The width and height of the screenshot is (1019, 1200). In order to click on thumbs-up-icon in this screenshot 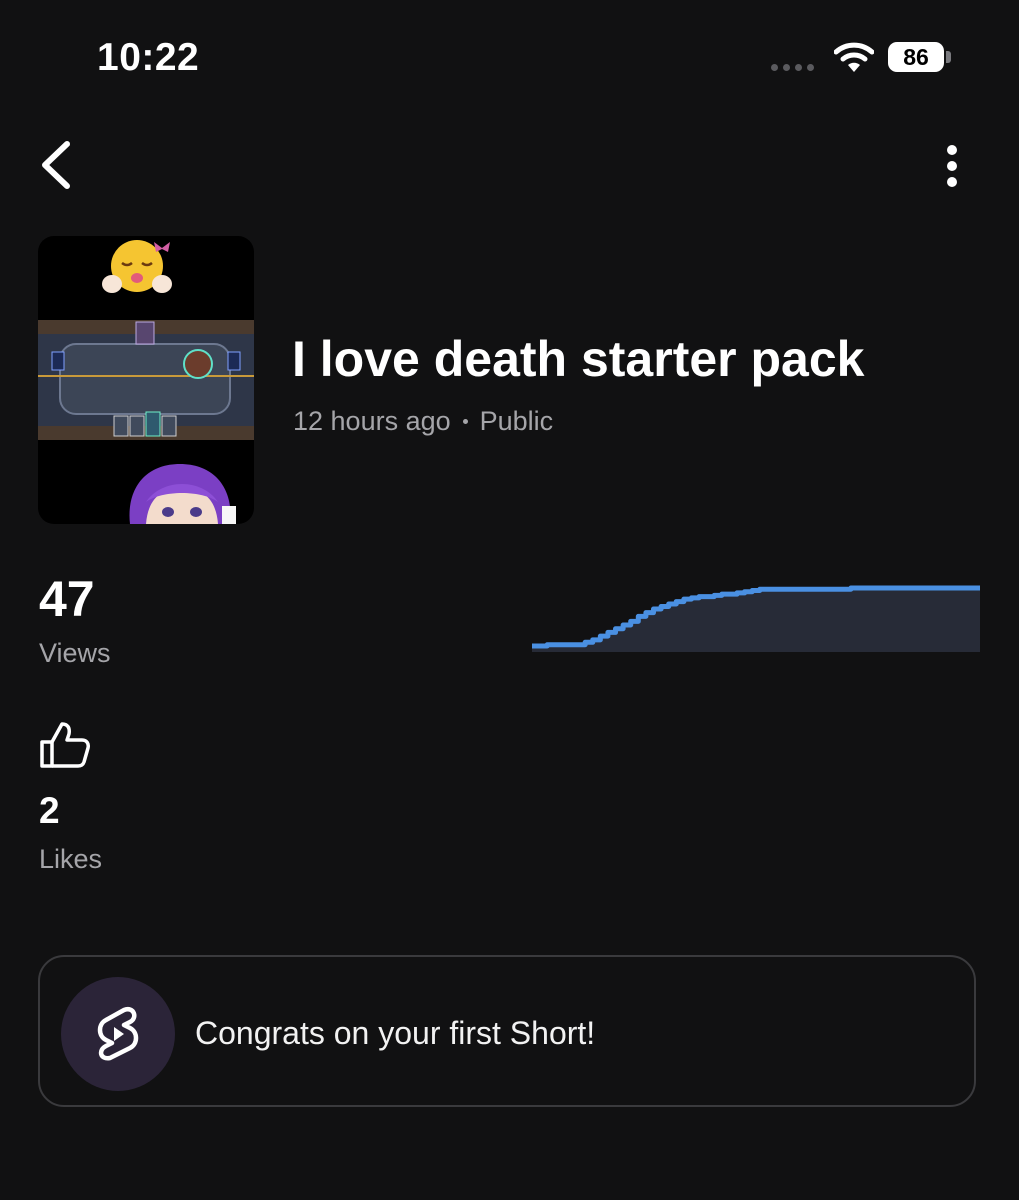, I will do `click(65, 745)`.